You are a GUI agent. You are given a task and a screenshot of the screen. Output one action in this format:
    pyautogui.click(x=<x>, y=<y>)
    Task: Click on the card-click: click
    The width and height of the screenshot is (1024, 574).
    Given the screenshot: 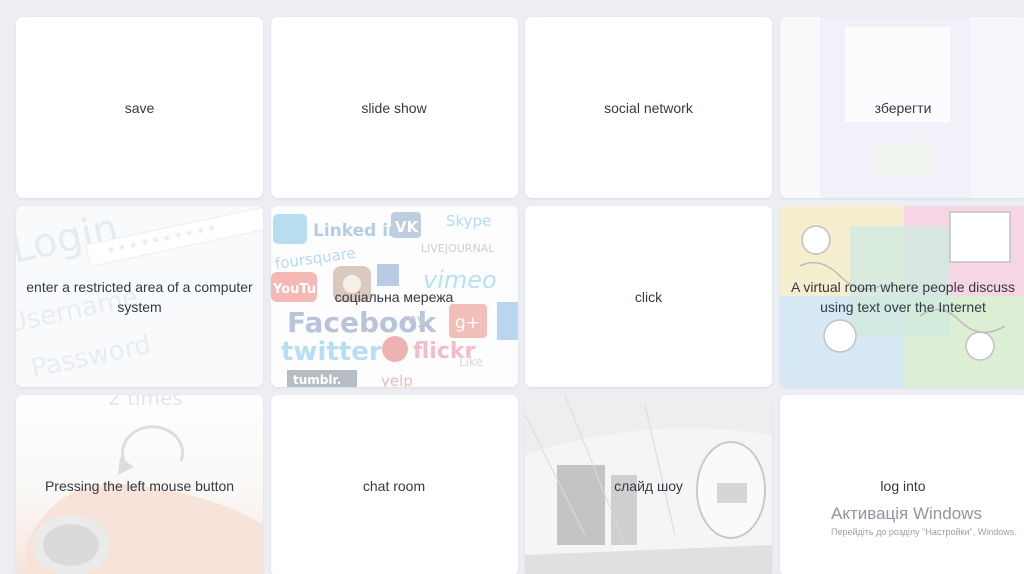 What is the action you would take?
    pyautogui.click(x=648, y=296)
    